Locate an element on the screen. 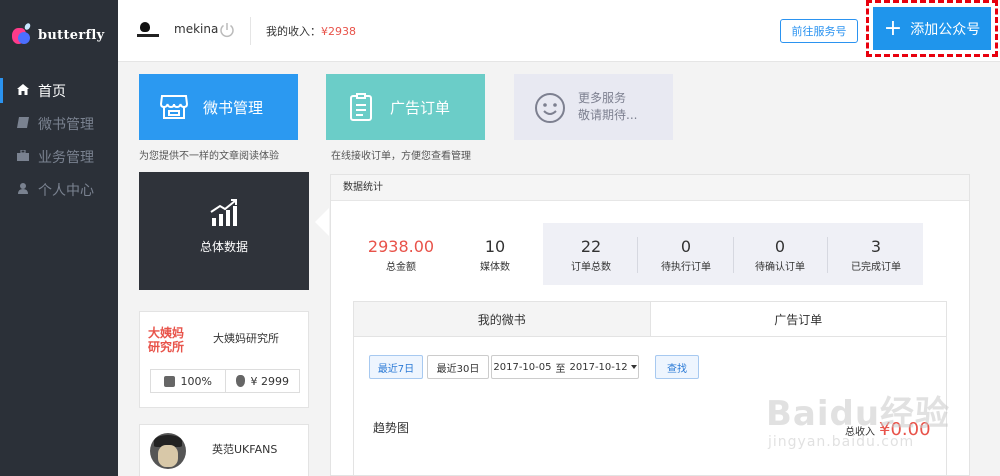  stats-tabs: 我的微书 广告订单 is located at coordinates (650, 319).